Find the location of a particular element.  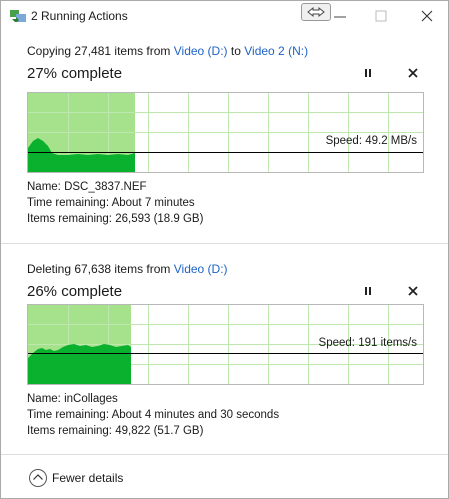

detail-items-value: 49,822 (51.7 GB) is located at coordinates (159, 431).